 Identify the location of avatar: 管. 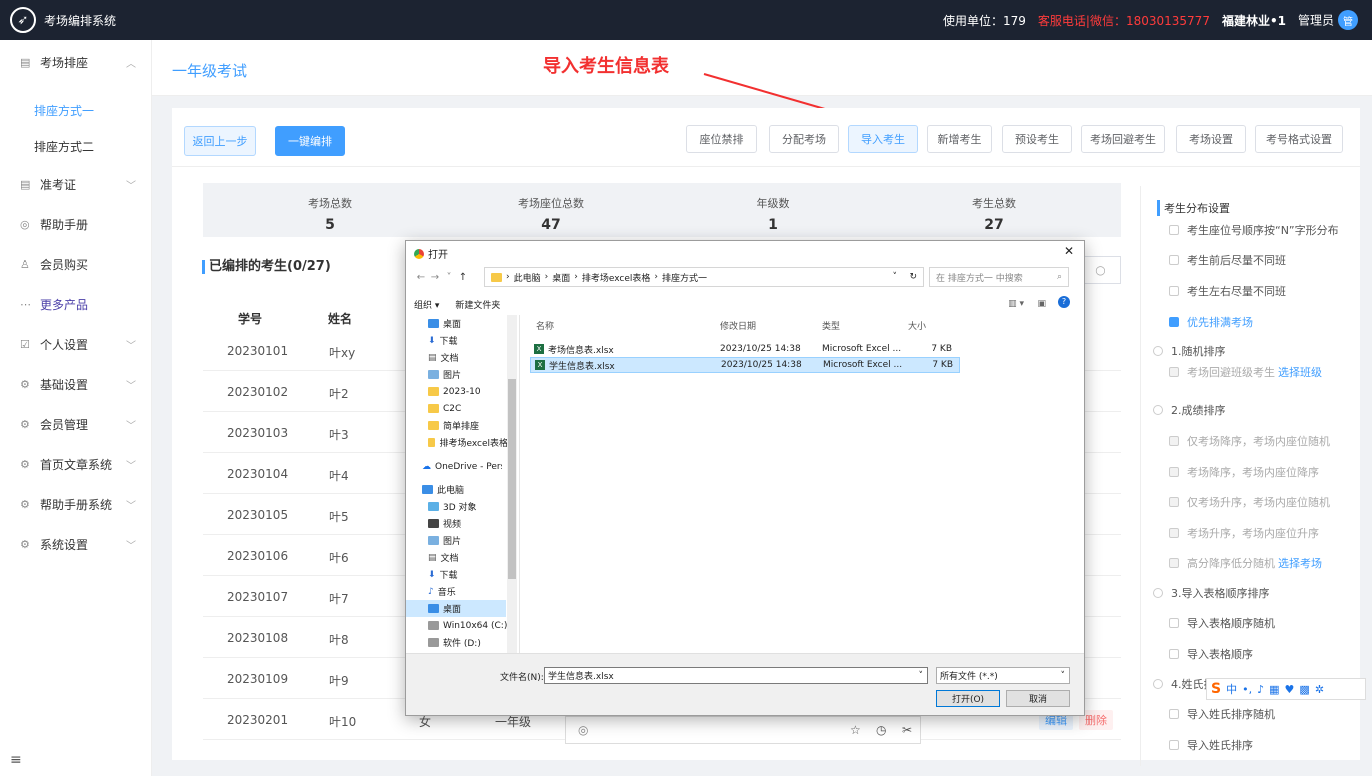
(1348, 20).